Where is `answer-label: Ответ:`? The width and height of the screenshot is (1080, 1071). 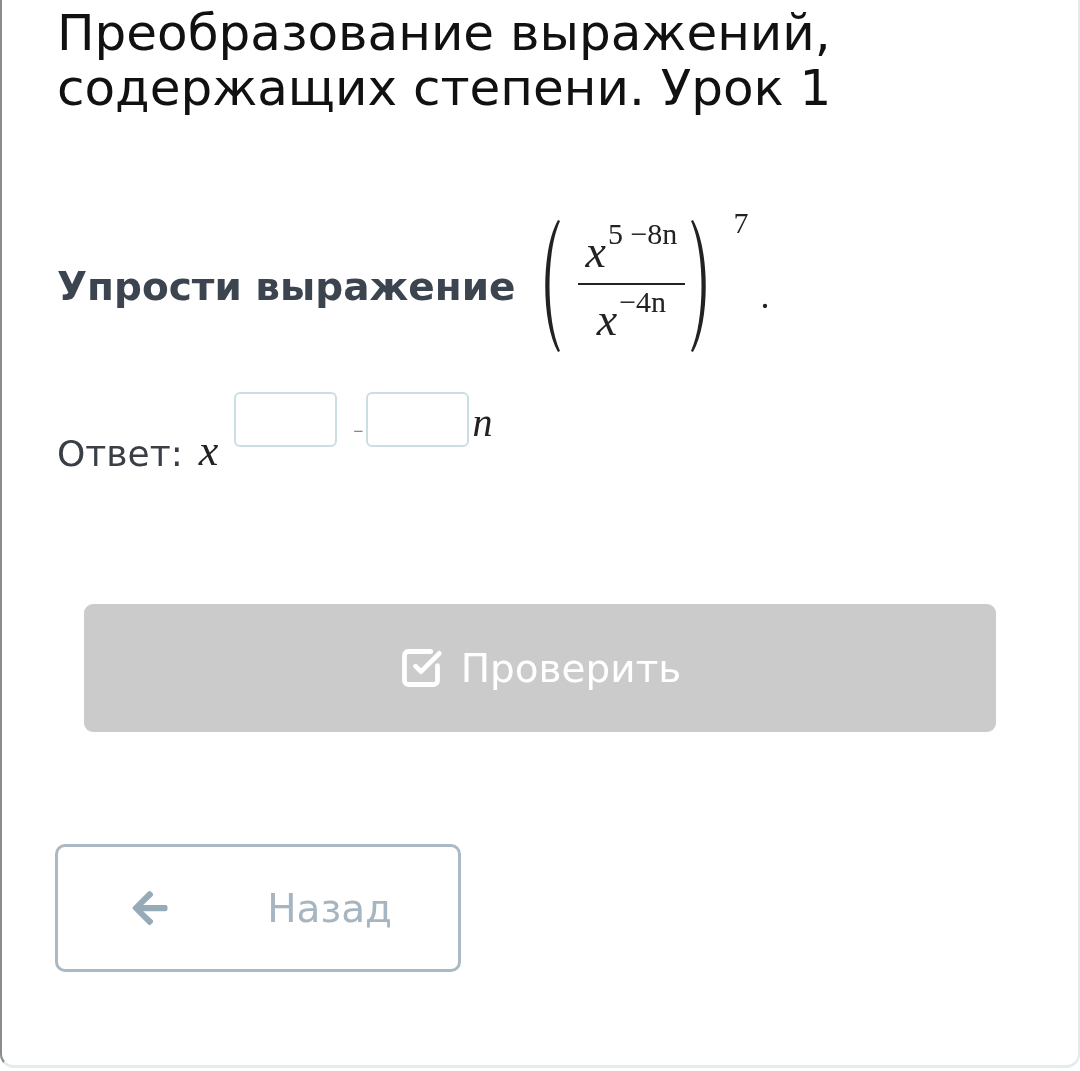 answer-label: Ответ: is located at coordinates (120, 453).